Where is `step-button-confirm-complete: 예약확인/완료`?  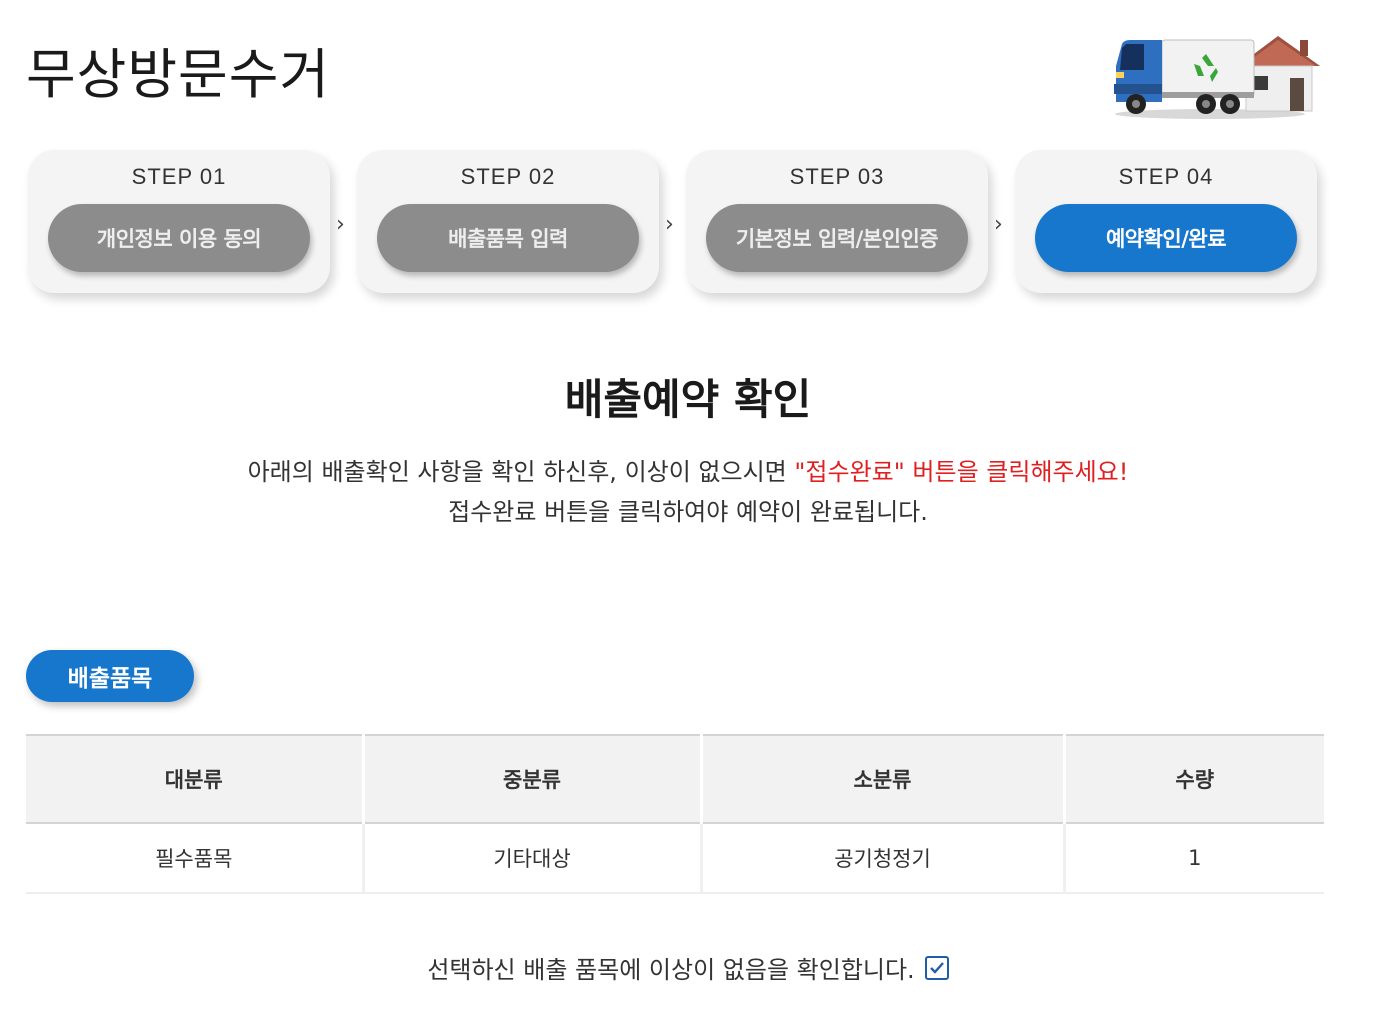
step-button-confirm-complete: 예약확인/완료 is located at coordinates (1166, 238).